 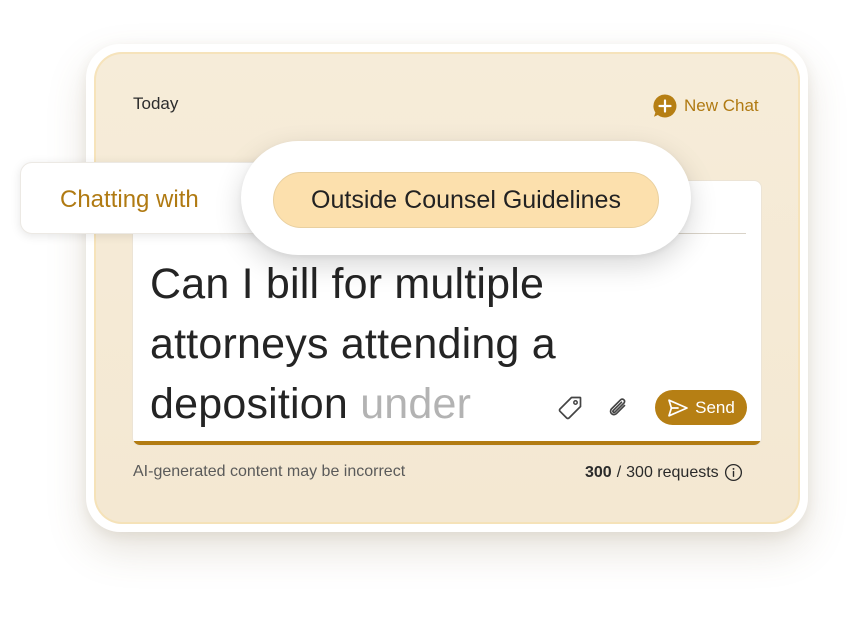 I want to click on section-label-today: Today, so click(x=156, y=103).